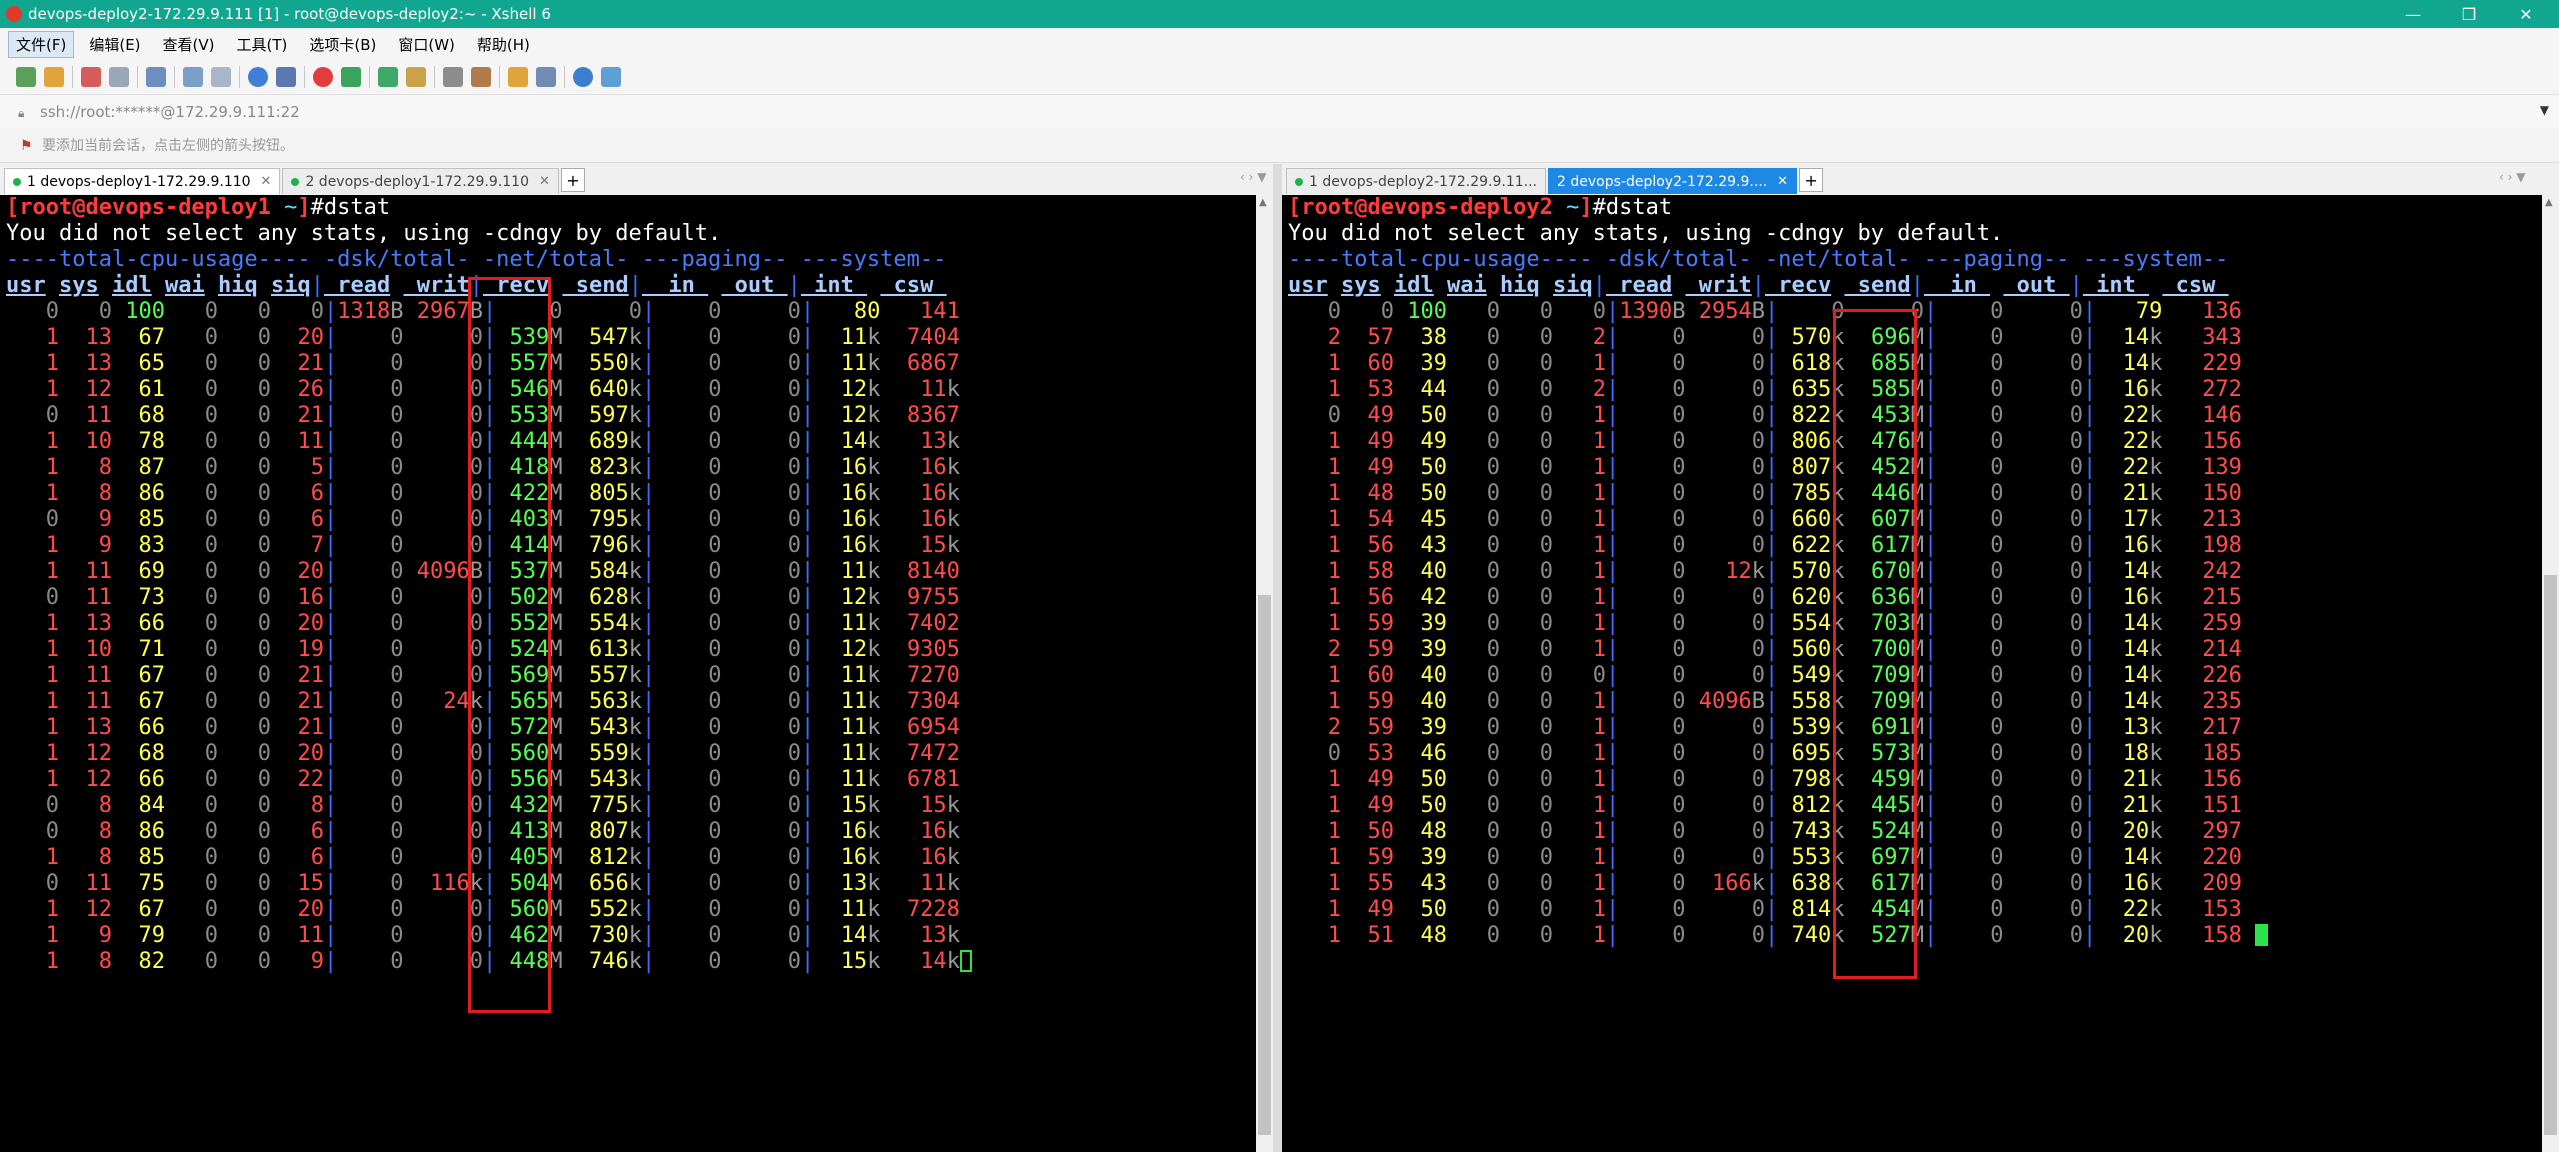 The image size is (2559, 1152). Describe the element at coordinates (41, 44) in the screenshot. I see `menu-file: 文件(F)` at that location.